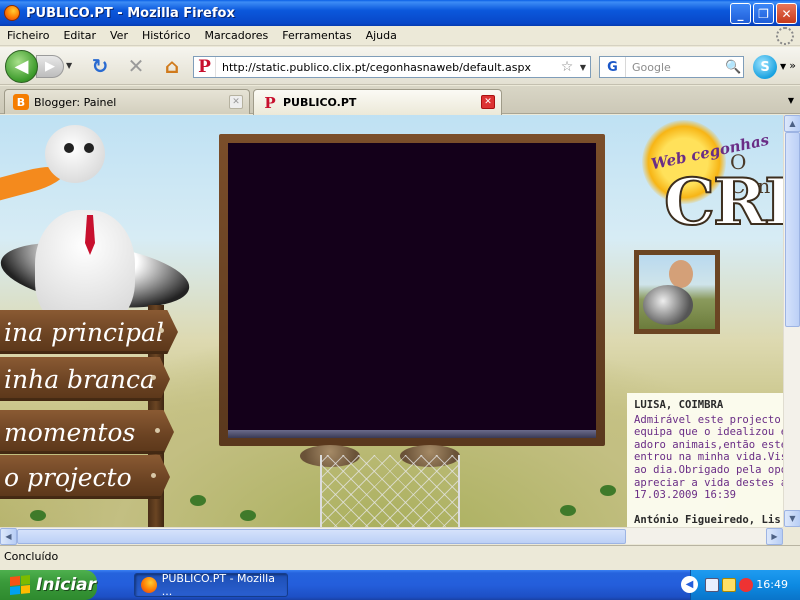 Image resolution: width=800 pixels, height=600 pixels. What do you see at coordinates (8, 536) in the screenshot?
I see `scroll-left-icon: ◀` at bounding box center [8, 536].